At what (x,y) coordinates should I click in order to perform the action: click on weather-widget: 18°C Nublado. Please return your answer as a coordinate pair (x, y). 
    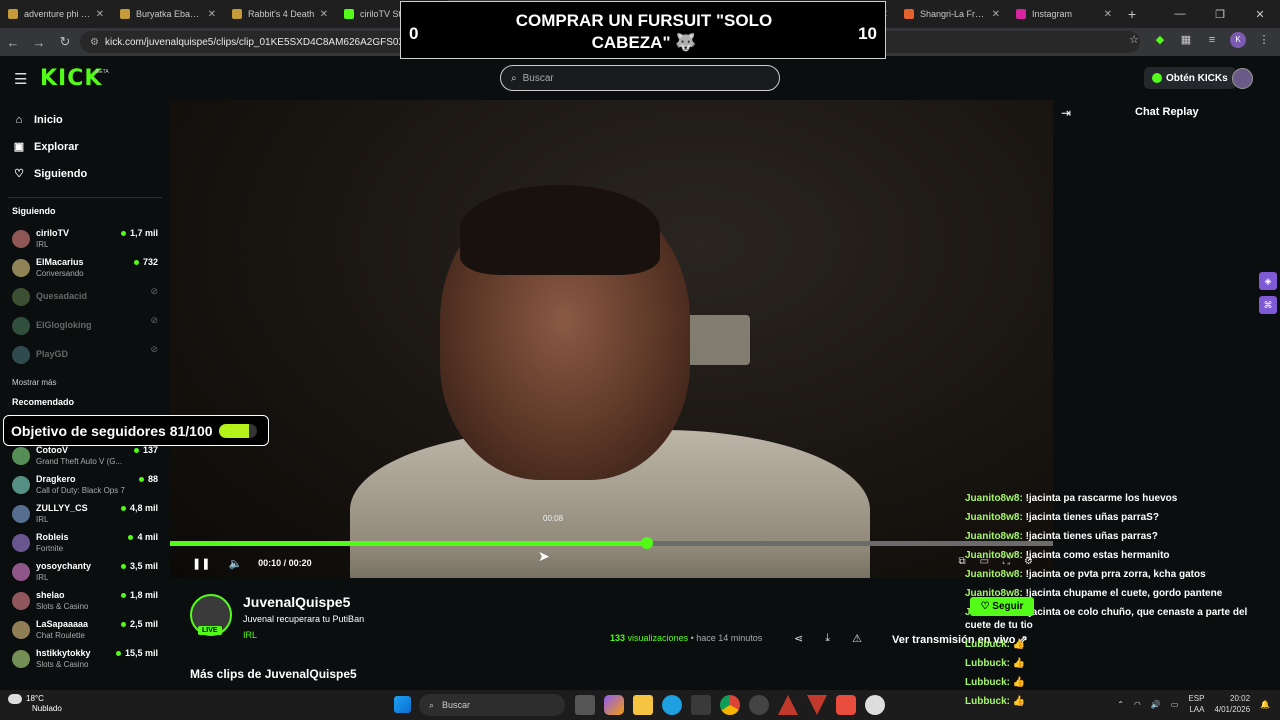
    Looking at the image, I should click on (35, 704).